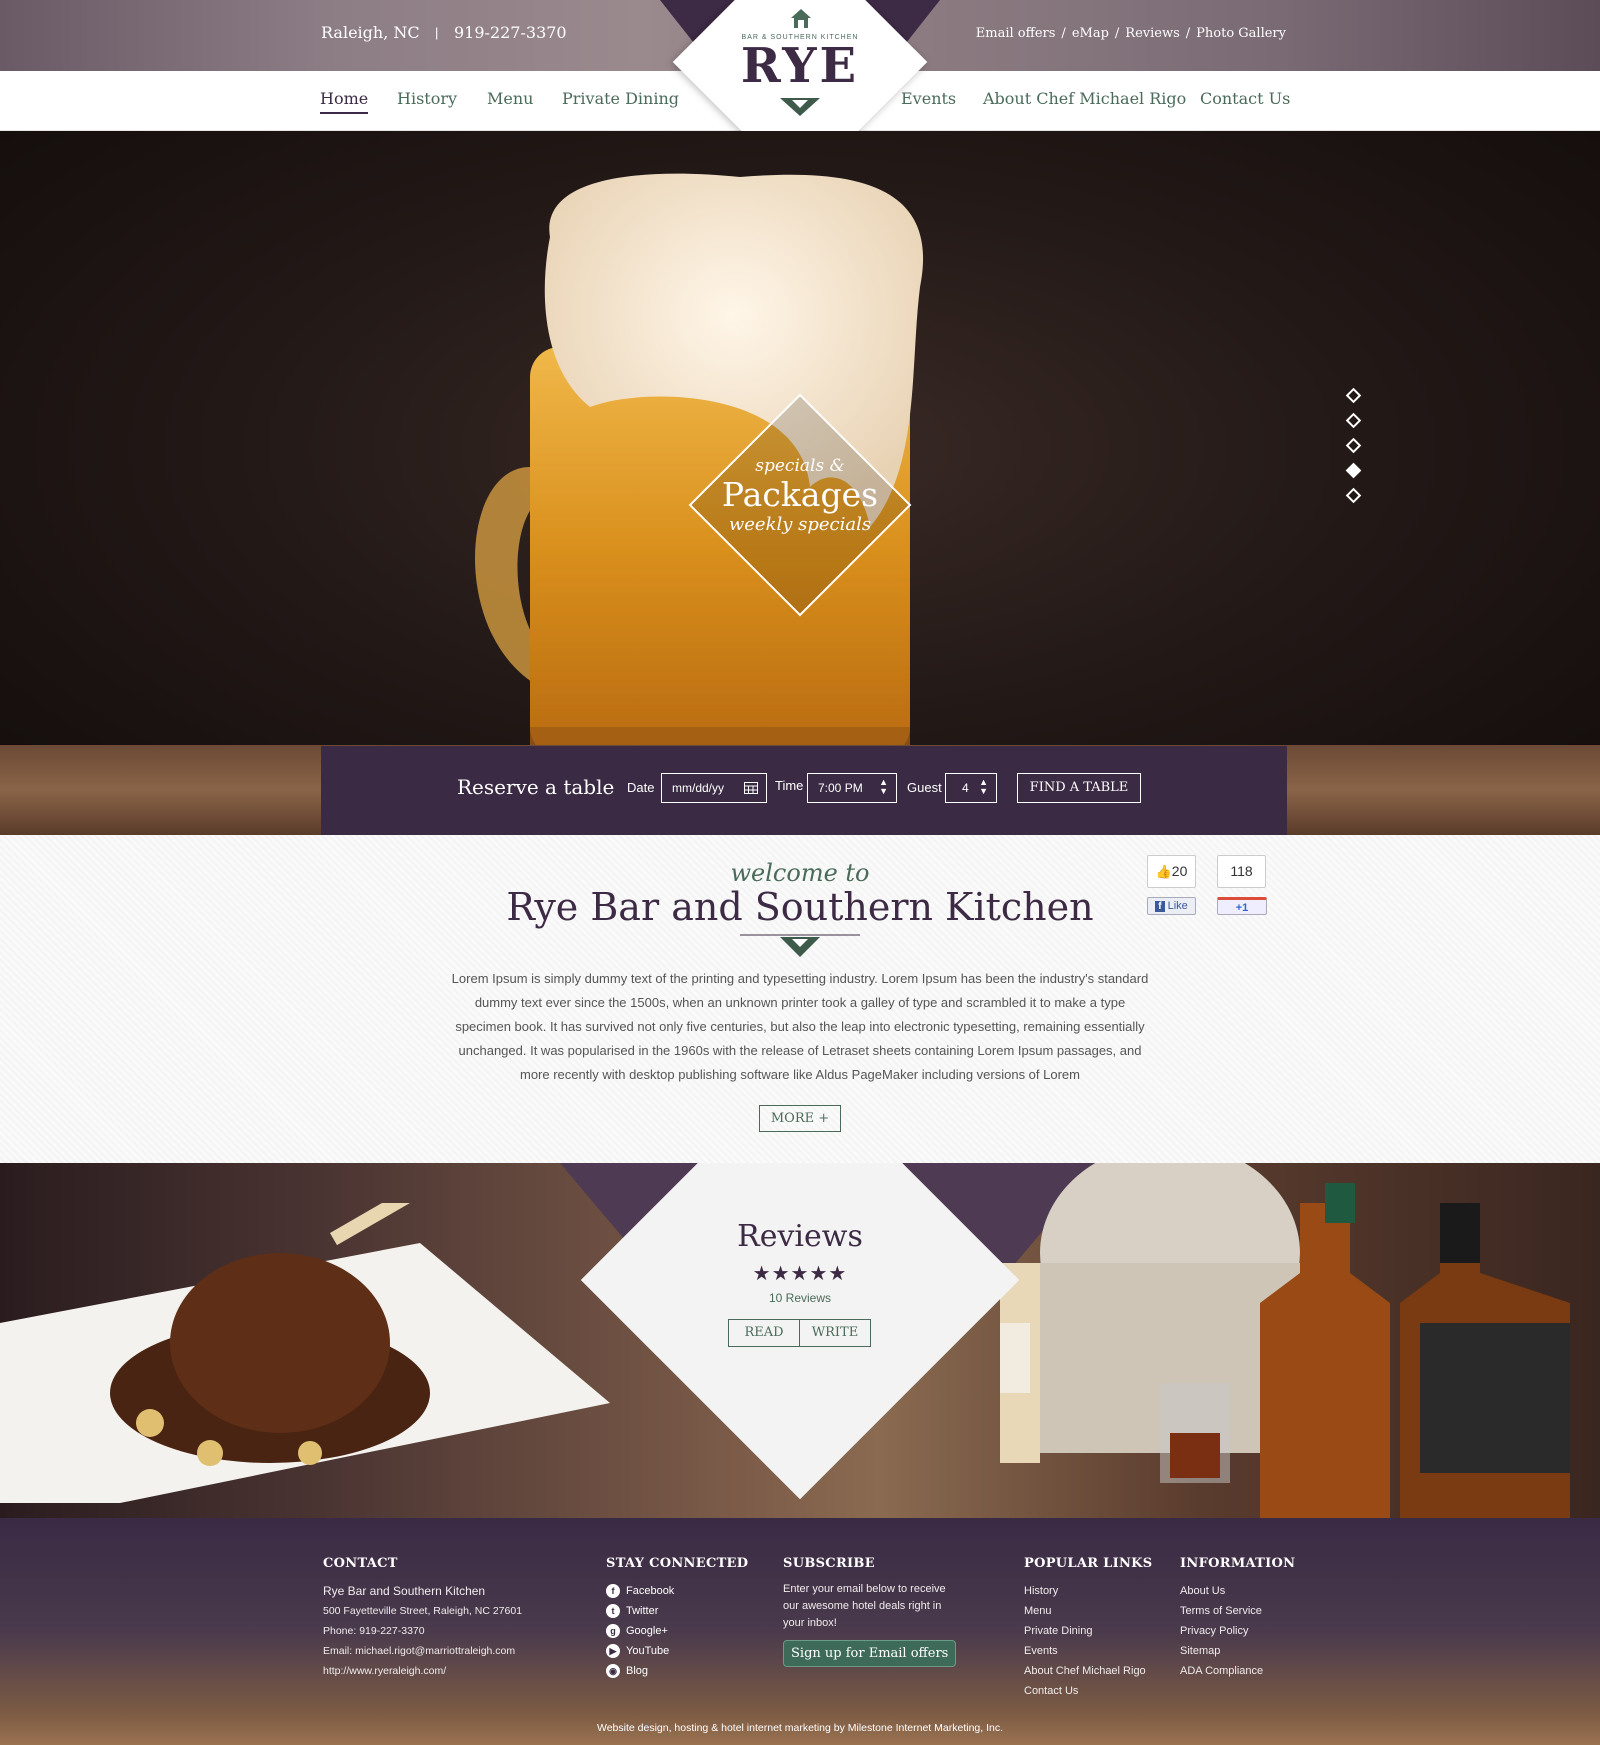 This screenshot has width=1600, height=1745. Describe the element at coordinates (1237, 1591) in the screenshot. I see `footer-link-about-us: About Us` at that location.